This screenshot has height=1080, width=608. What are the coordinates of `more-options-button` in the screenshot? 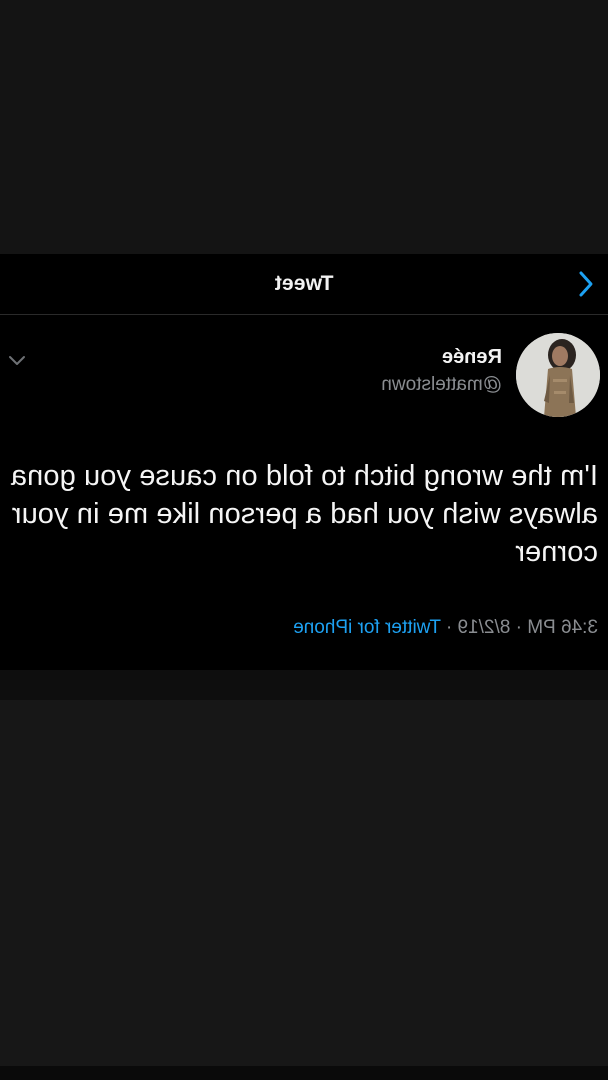 It's located at (17, 360).